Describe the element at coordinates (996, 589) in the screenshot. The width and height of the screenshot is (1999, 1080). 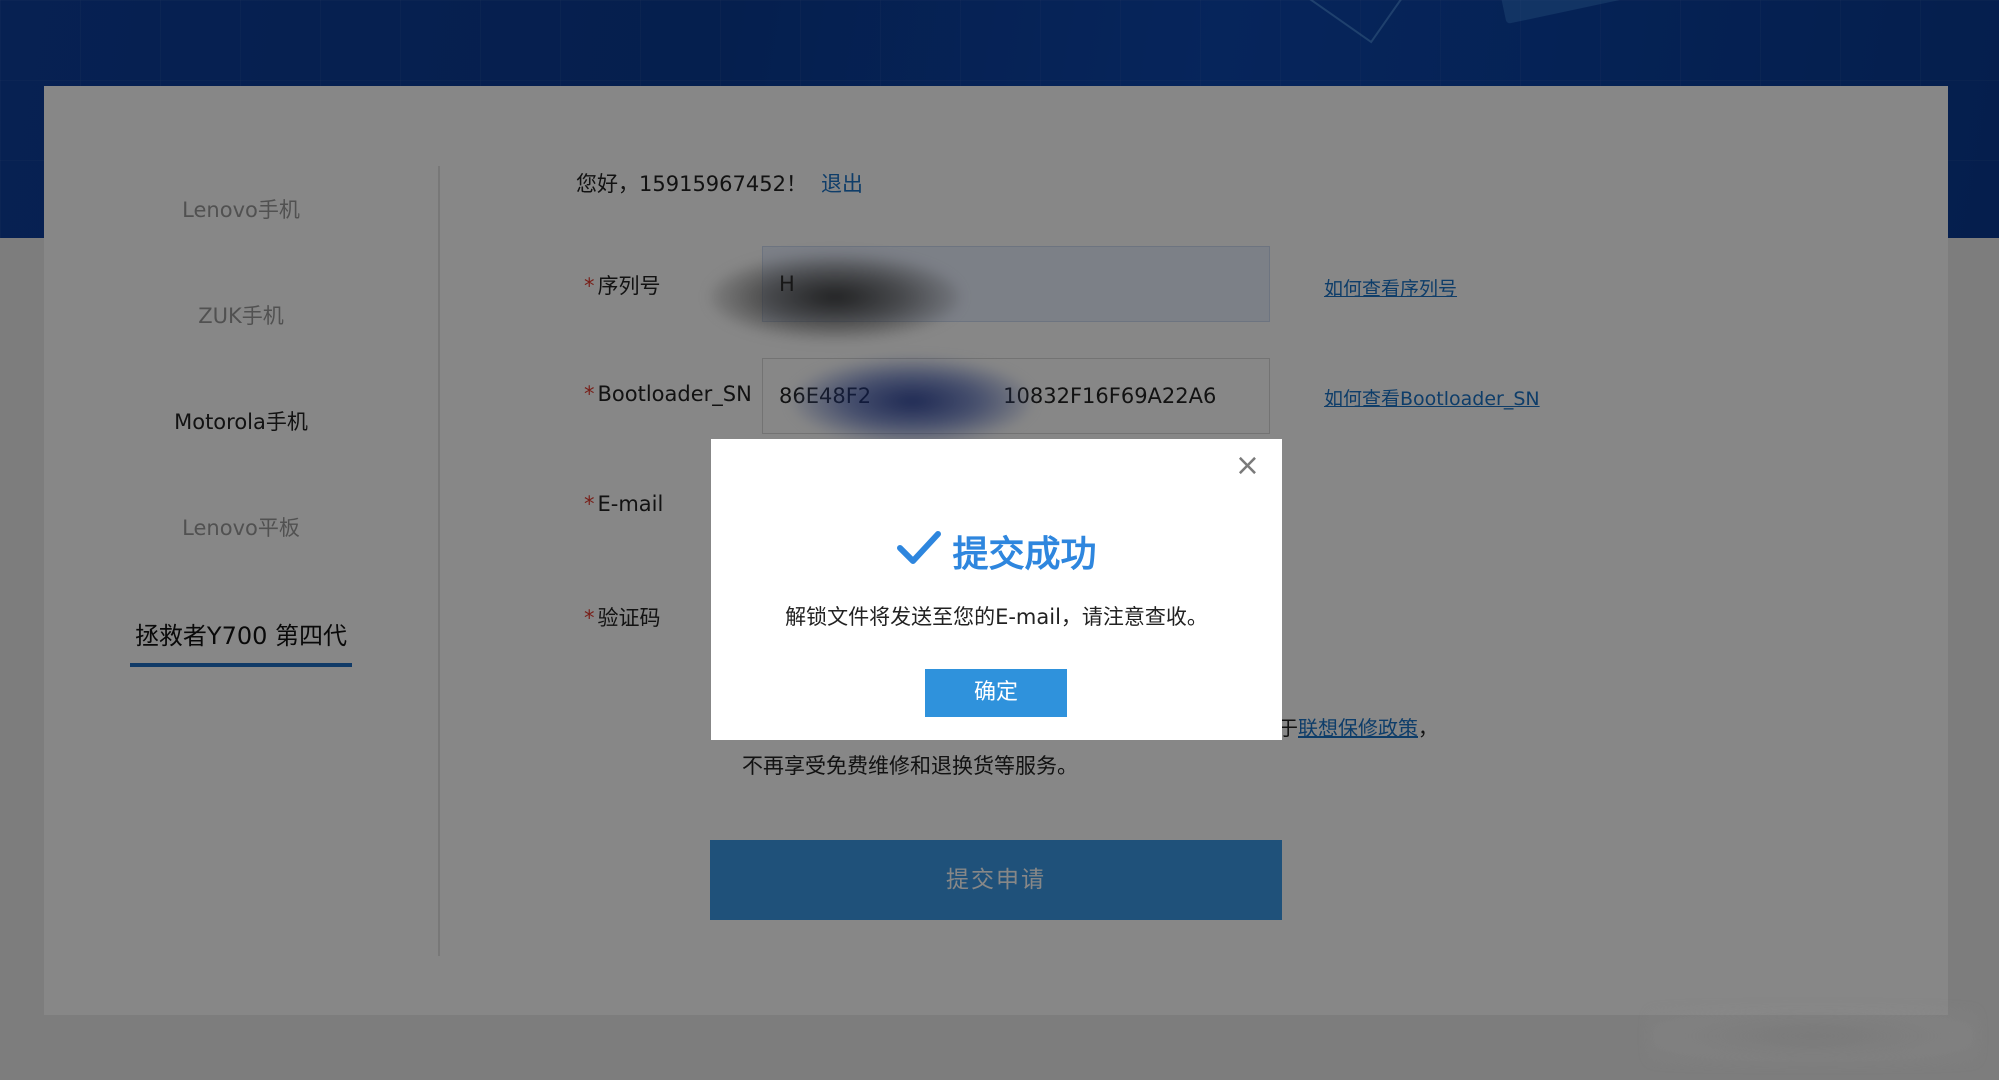
I see `success-dialog: × 提交成功 解锁文件将发送至您的E-mail，请注意查收。 确定` at that location.